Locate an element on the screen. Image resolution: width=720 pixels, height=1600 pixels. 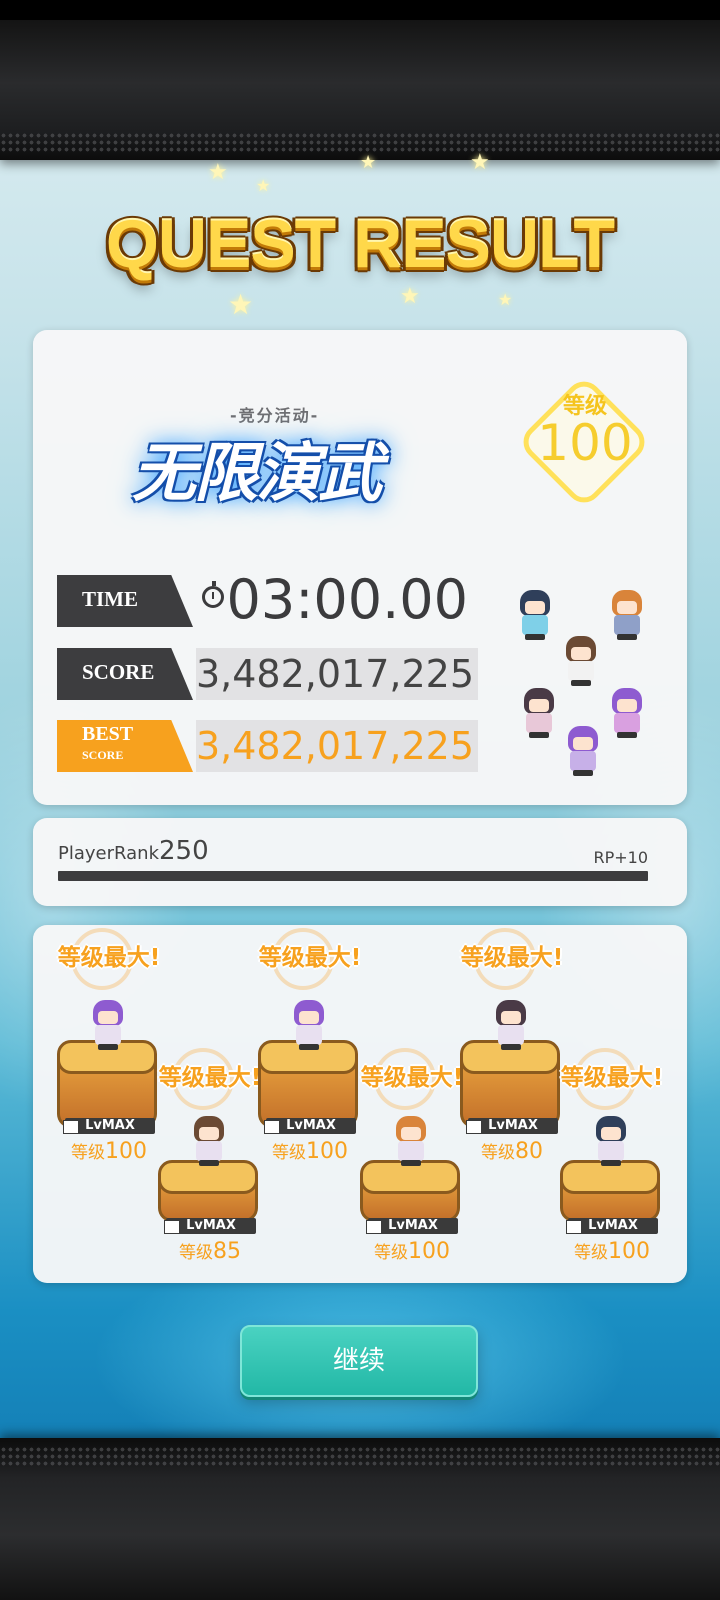
score-label: SCORE is located at coordinates (125, 674).